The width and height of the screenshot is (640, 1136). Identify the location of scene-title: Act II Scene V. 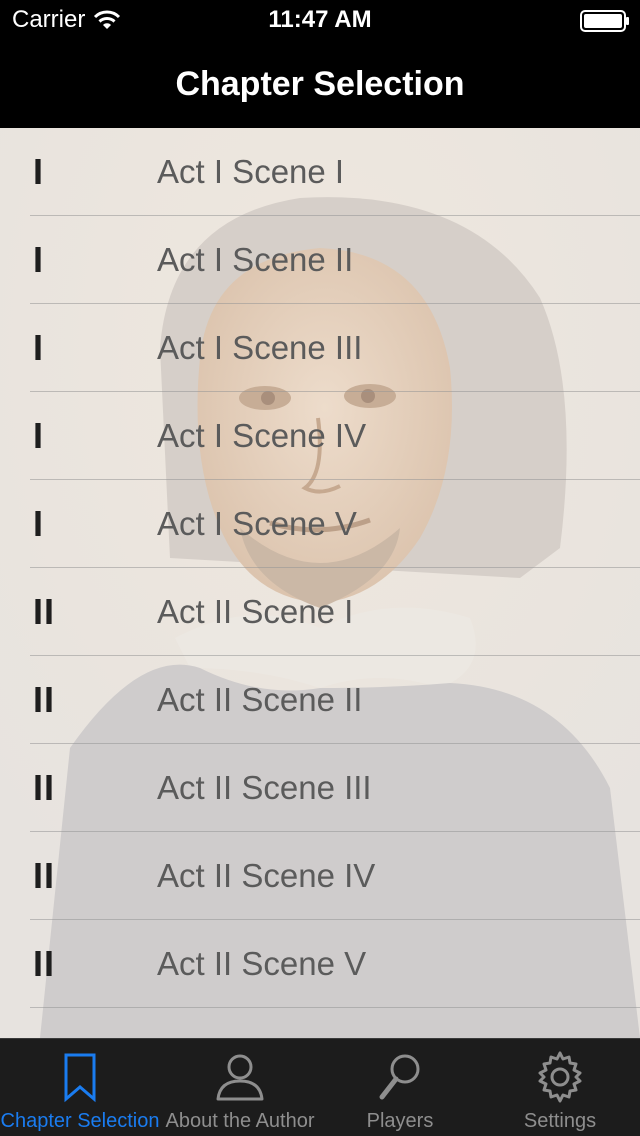
(262, 963).